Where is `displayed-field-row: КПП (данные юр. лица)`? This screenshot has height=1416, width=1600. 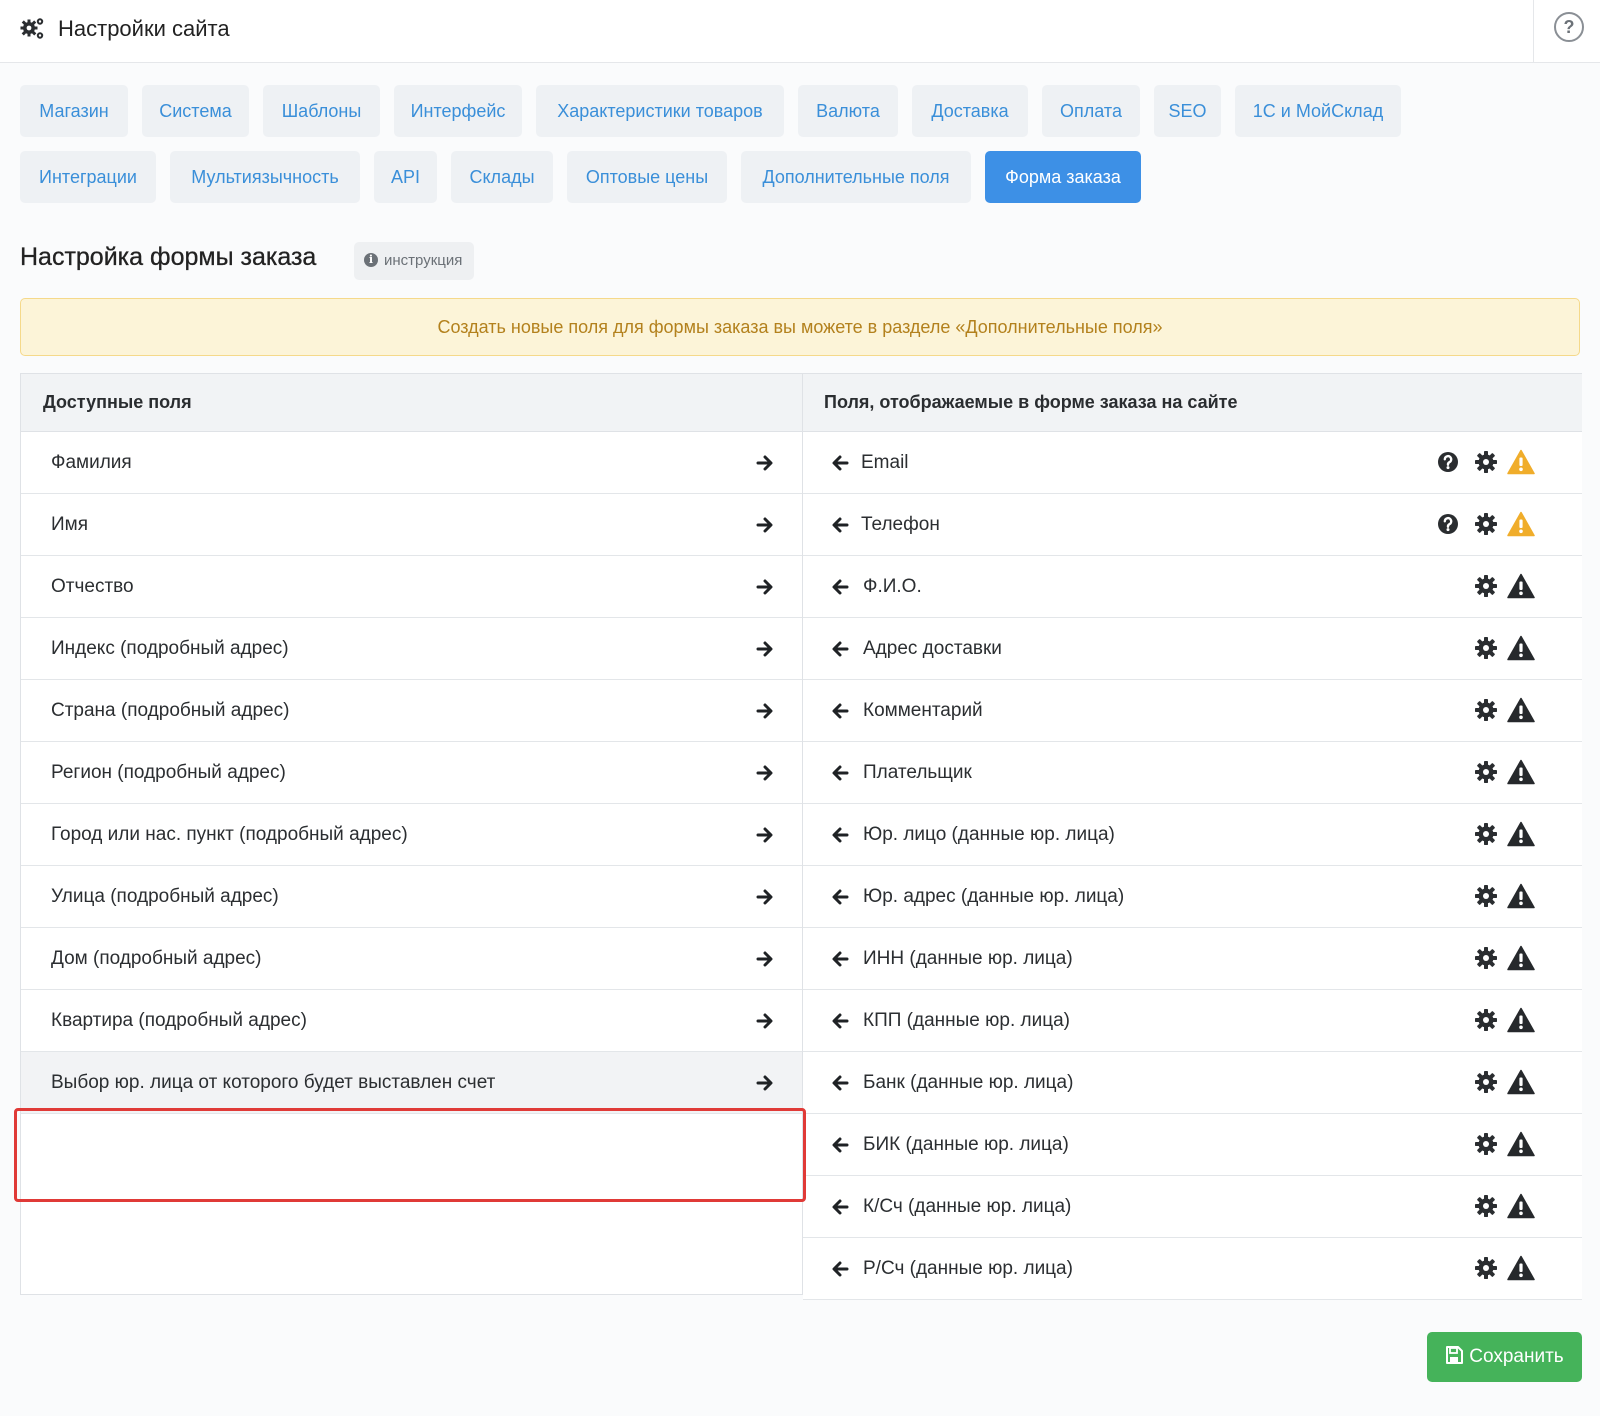
displayed-field-row: КПП (данные юр. лица) is located at coordinates (1192, 1021).